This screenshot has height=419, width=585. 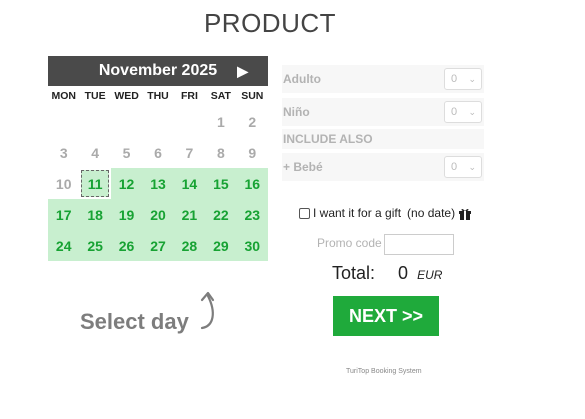 I want to click on adulto-label: Adulto, so click(x=302, y=79).